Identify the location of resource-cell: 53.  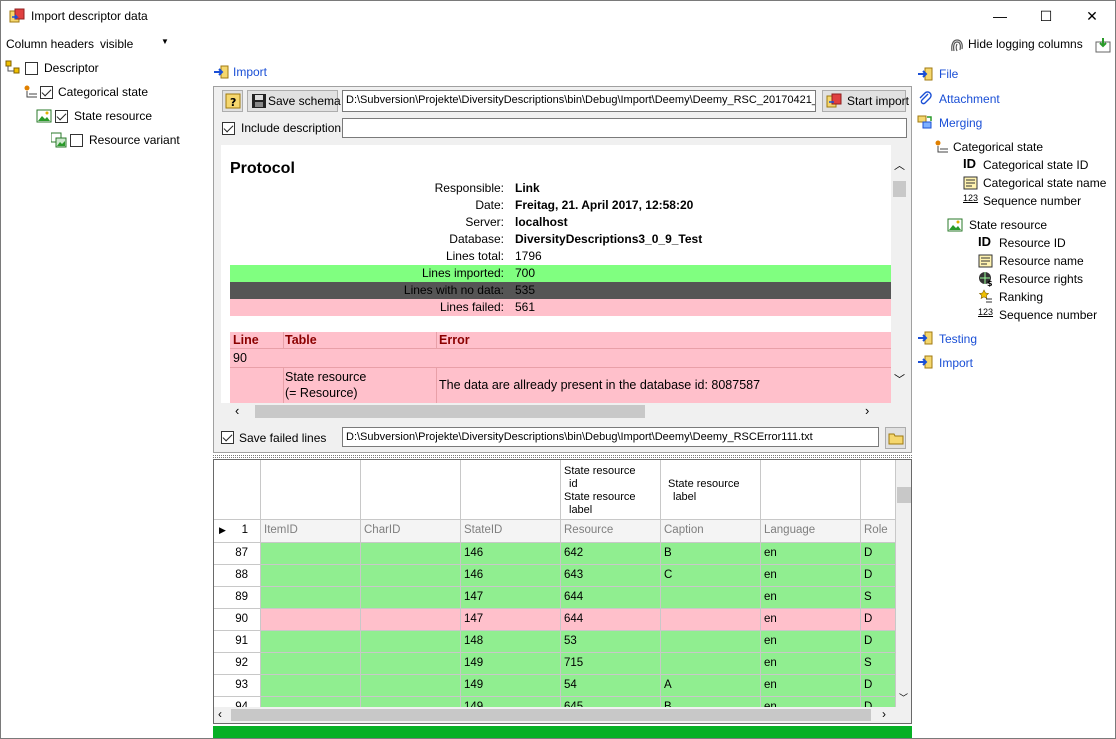
(611, 642).